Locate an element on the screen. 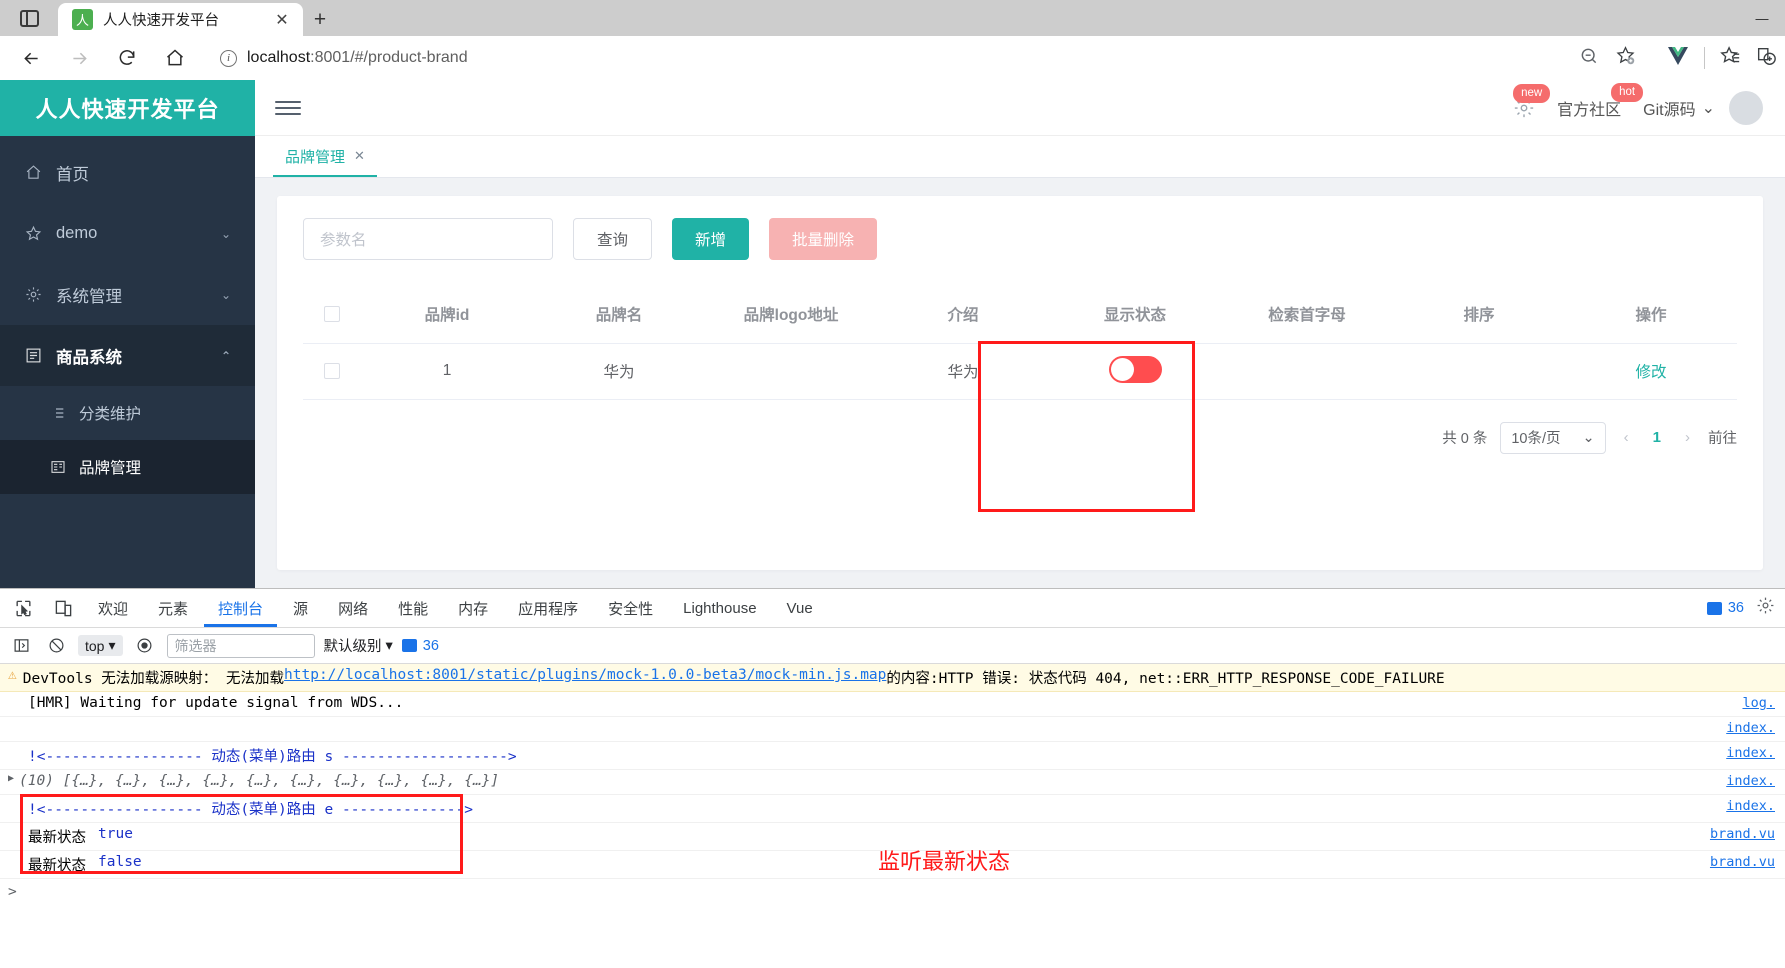  page-size-select: 10条/页 ⌄ is located at coordinates (1553, 437).